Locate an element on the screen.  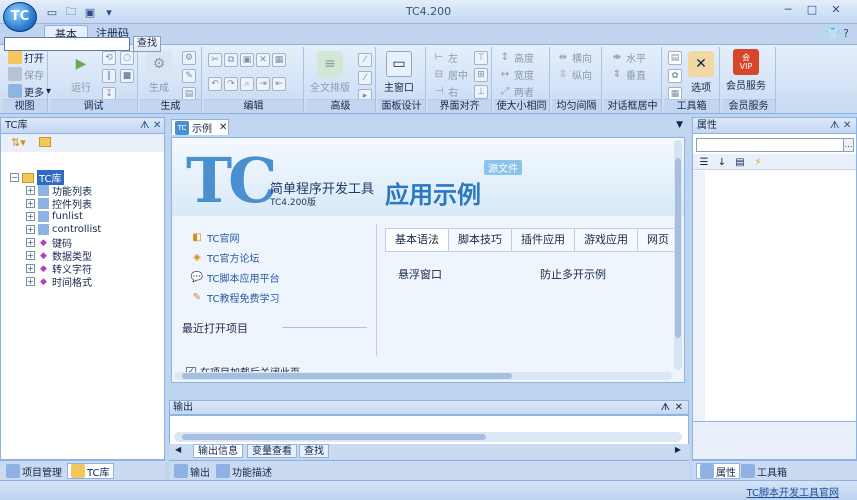
tab-basic-syntax: 基本语法 is located at coordinates (417, 240).